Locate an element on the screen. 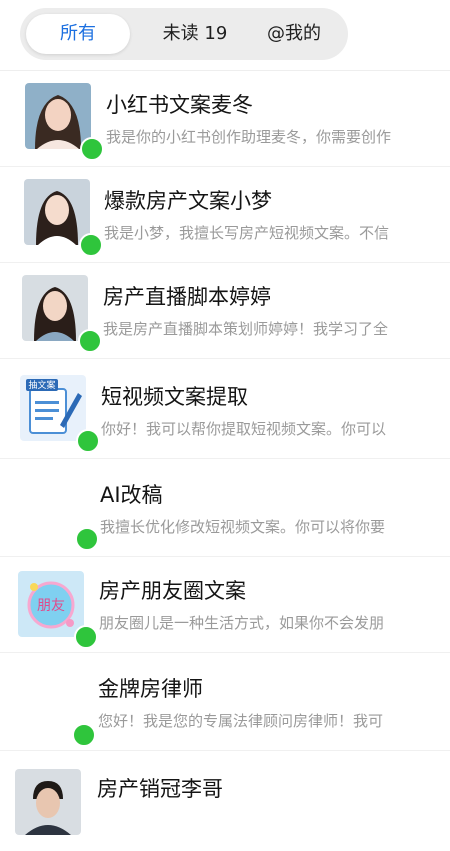 This screenshot has width=450, height=851. chat-row-pengyouquan: 朋友 房产朋友圈文案 朋友圈儿是一种生活方式，如果你不会发朋 is located at coordinates (225, 605).